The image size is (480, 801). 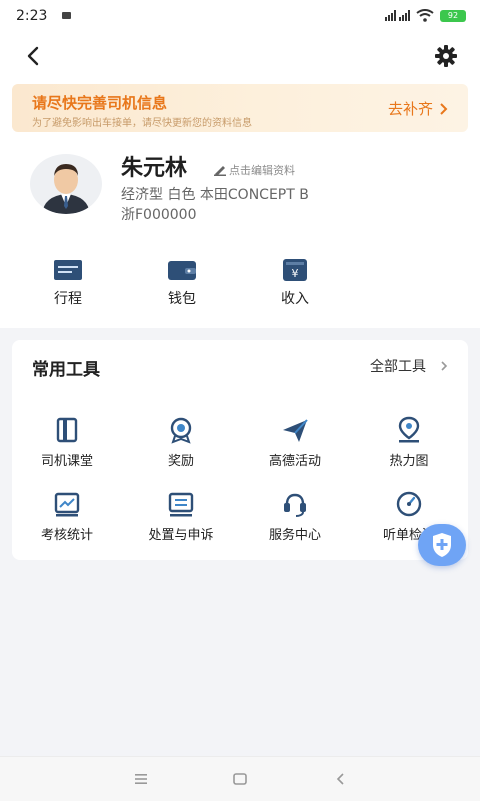 I want to click on battery-icon: 92, so click(x=453, y=15).